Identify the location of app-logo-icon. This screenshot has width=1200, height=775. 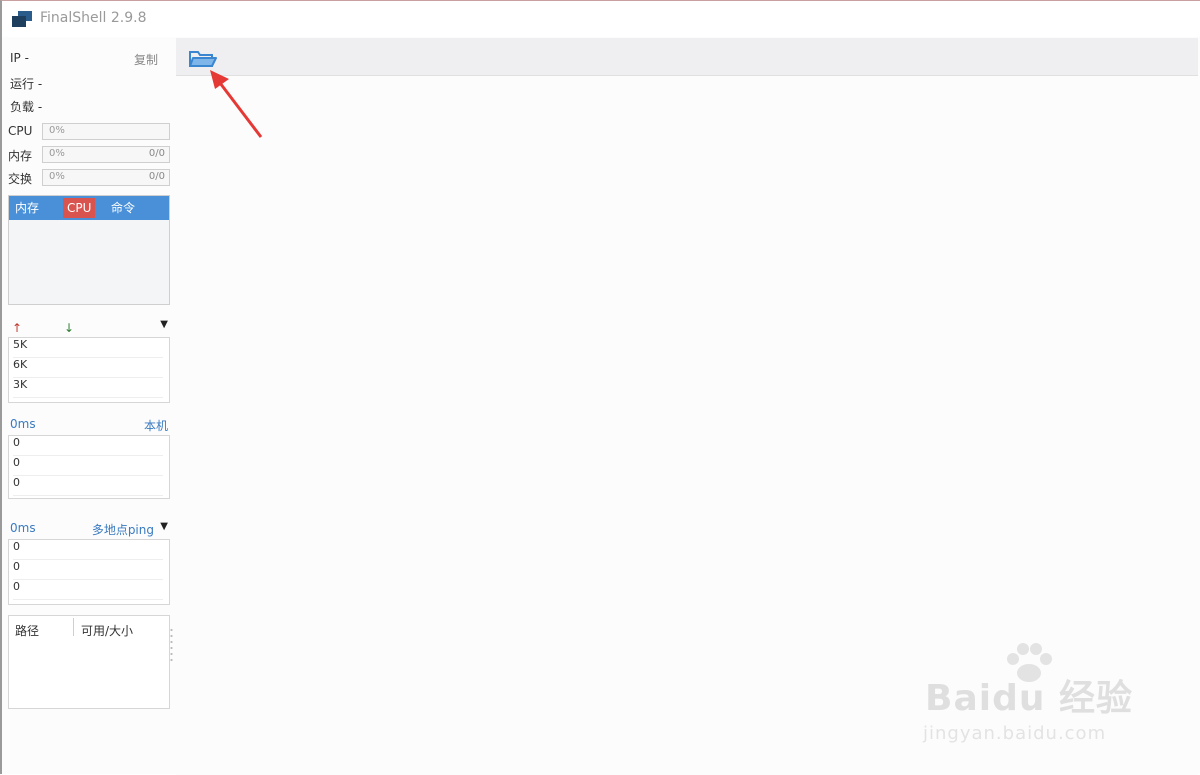
(22, 19).